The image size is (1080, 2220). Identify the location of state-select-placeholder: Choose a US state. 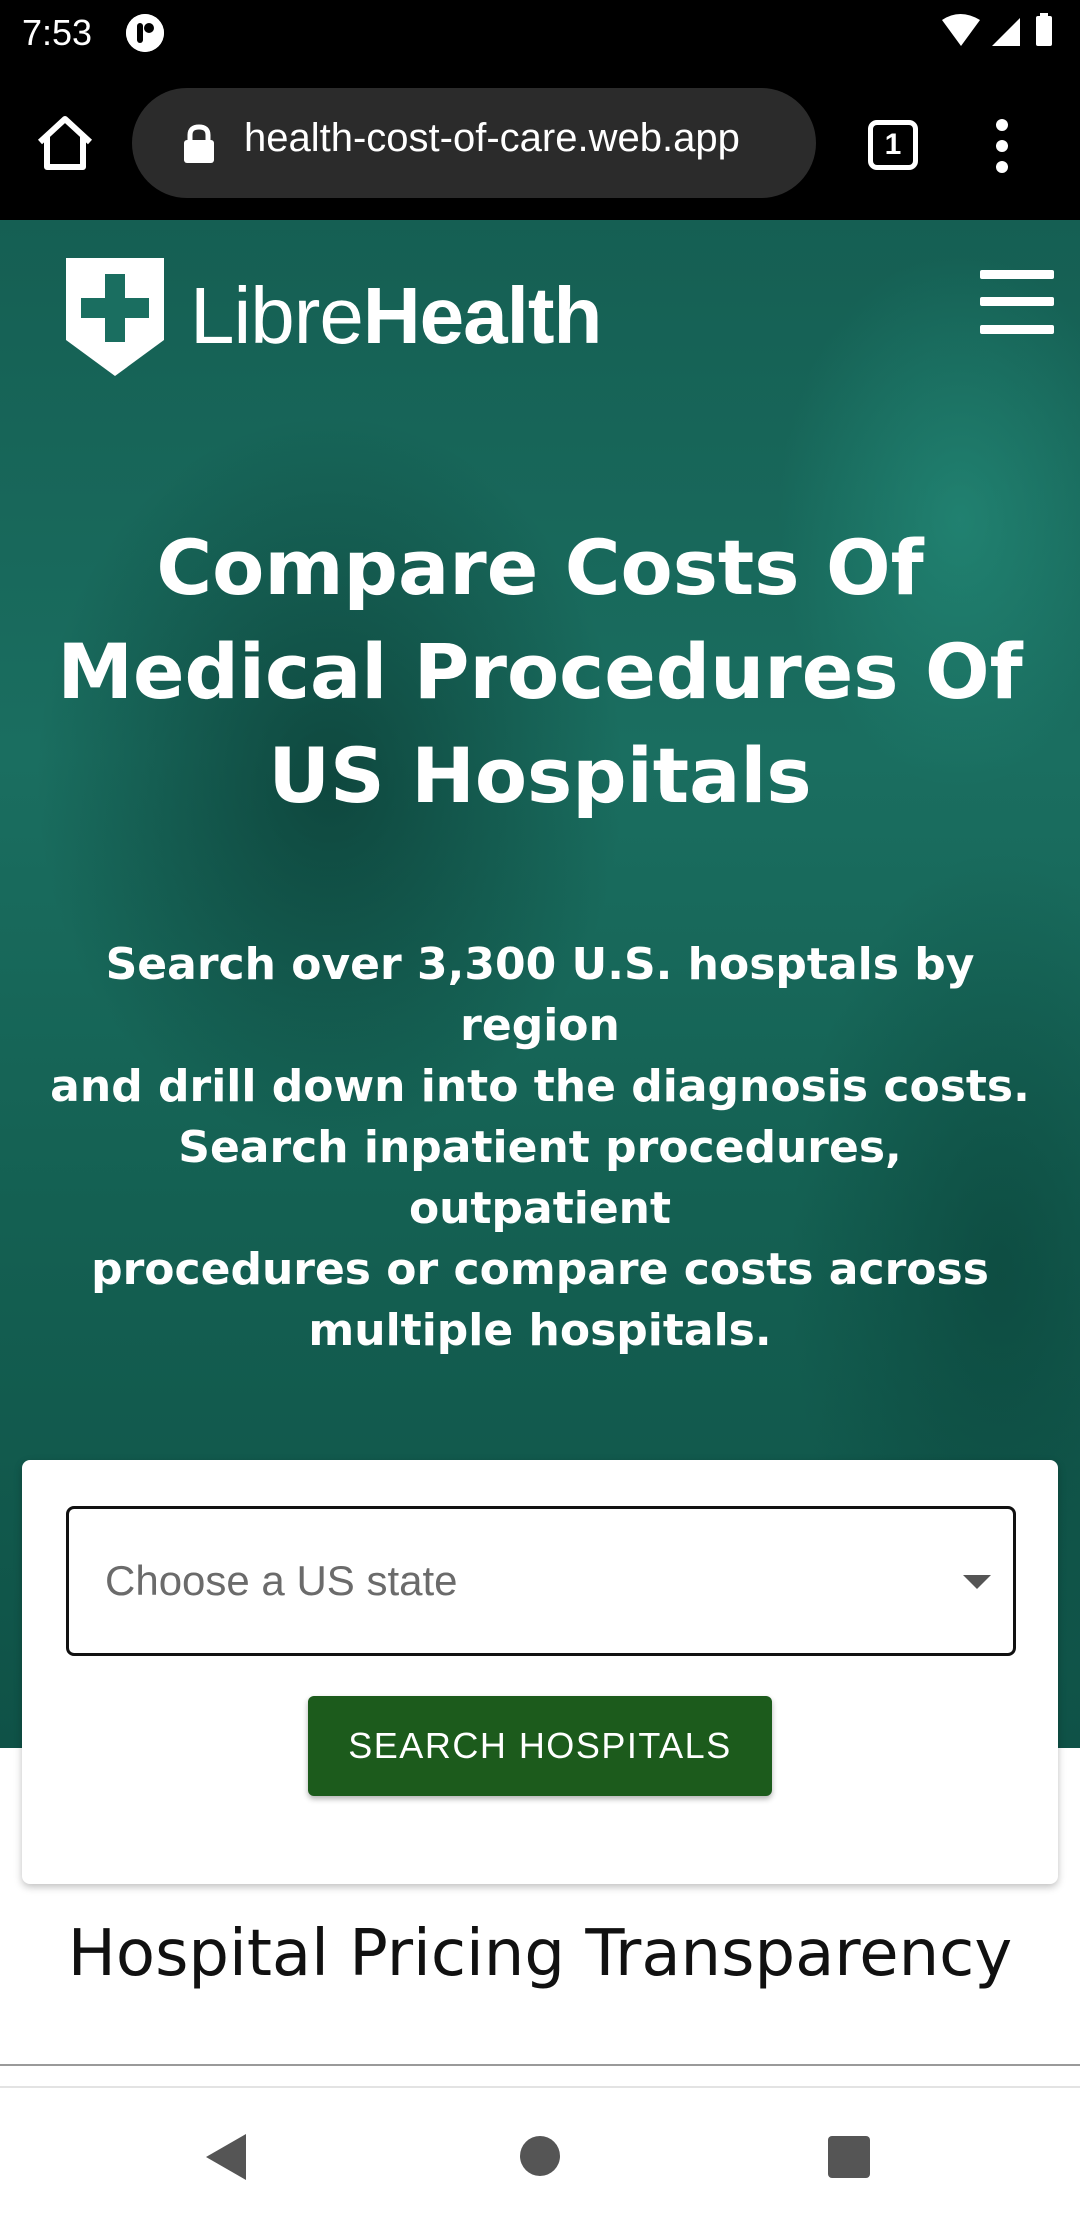
(281, 1580).